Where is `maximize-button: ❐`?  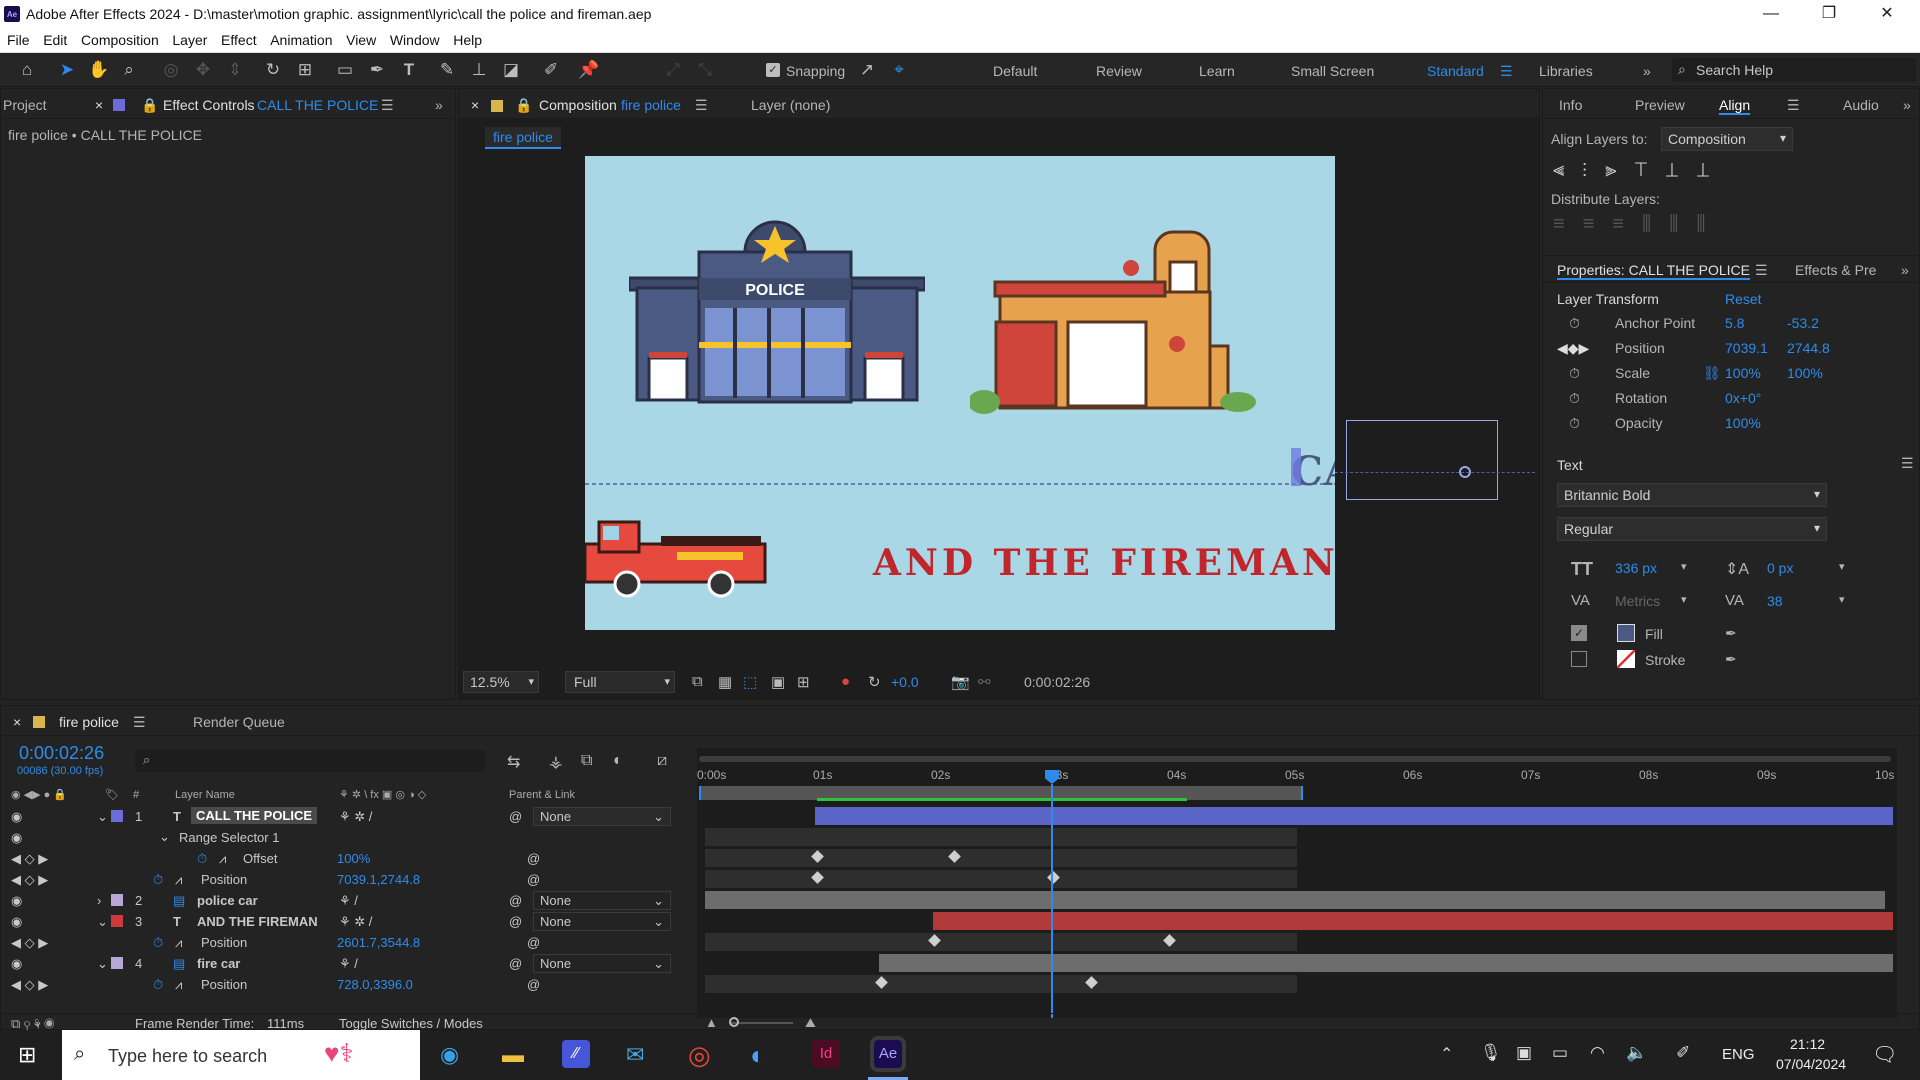
maximize-button: ❐ is located at coordinates (1829, 14).